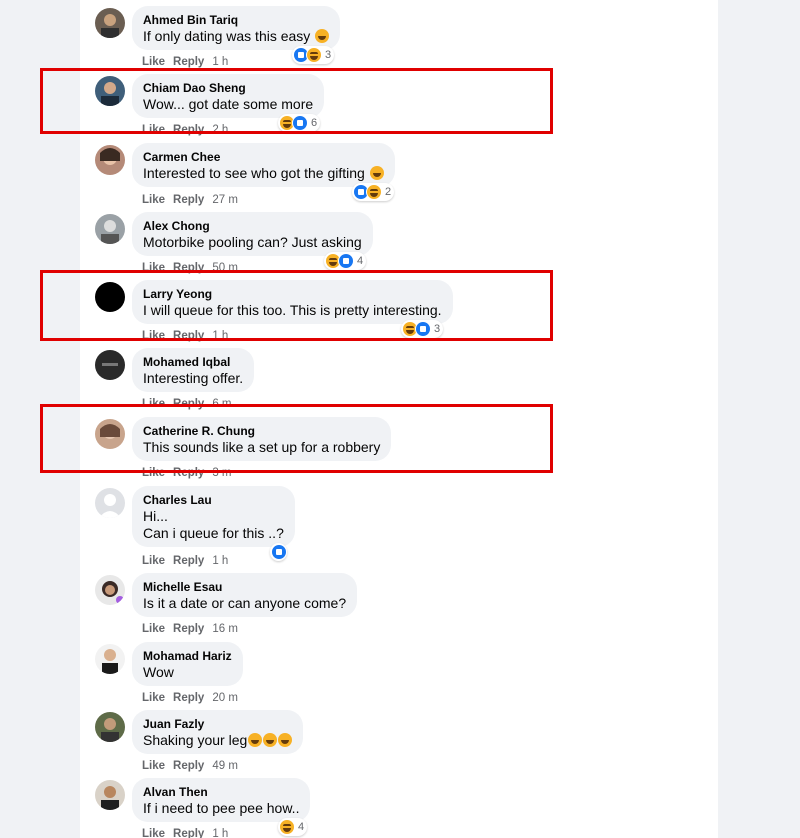 Image resolution: width=800 pixels, height=838 pixels. Describe the element at coordinates (227, 36) in the screenshot. I see `comment-text: If only dating was this easy` at that location.